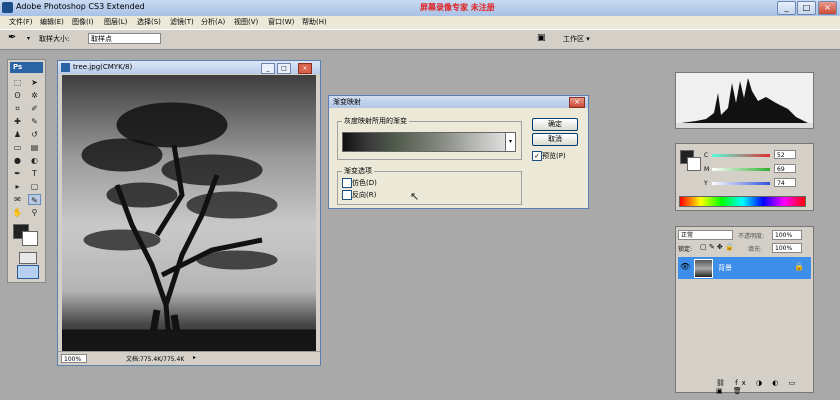 Image resolution: width=840 pixels, height=400 pixels. I want to click on gradient-tool-icon: ▤, so click(34, 147).